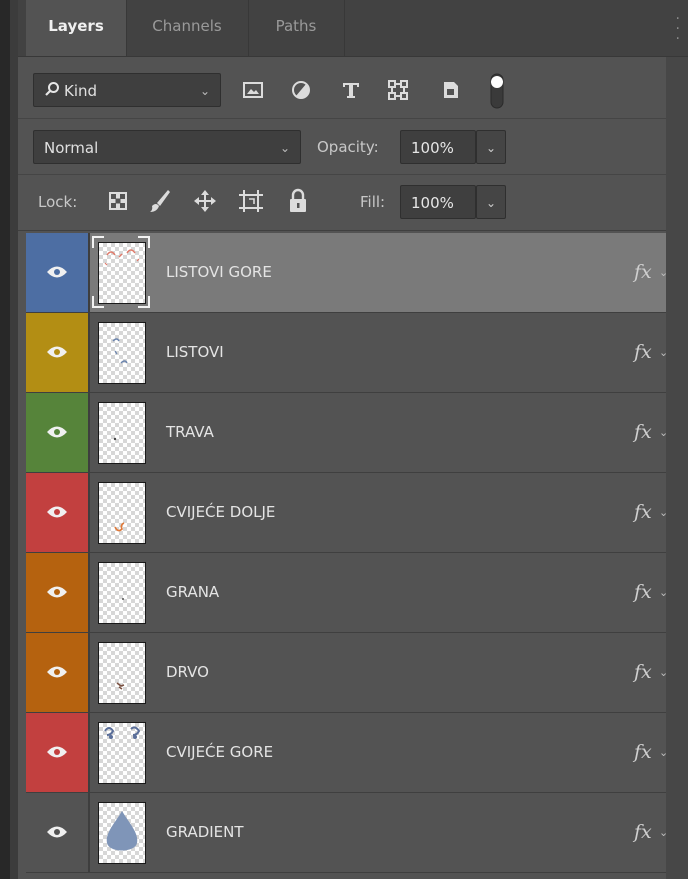  Describe the element at coordinates (491, 147) in the screenshot. I see `opacity-slider-button: ⌄` at that location.